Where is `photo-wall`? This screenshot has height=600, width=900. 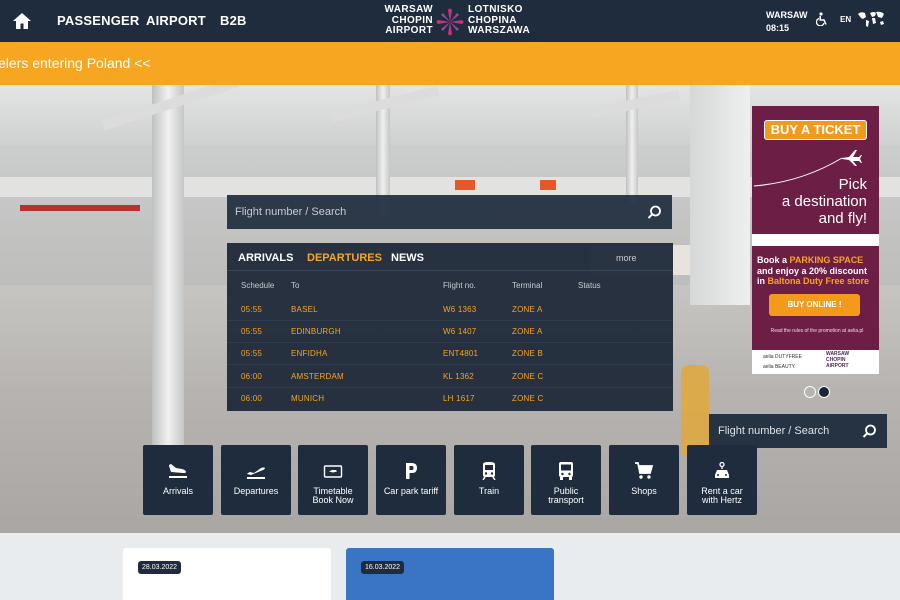
photo-wall is located at coordinates (720, 195).